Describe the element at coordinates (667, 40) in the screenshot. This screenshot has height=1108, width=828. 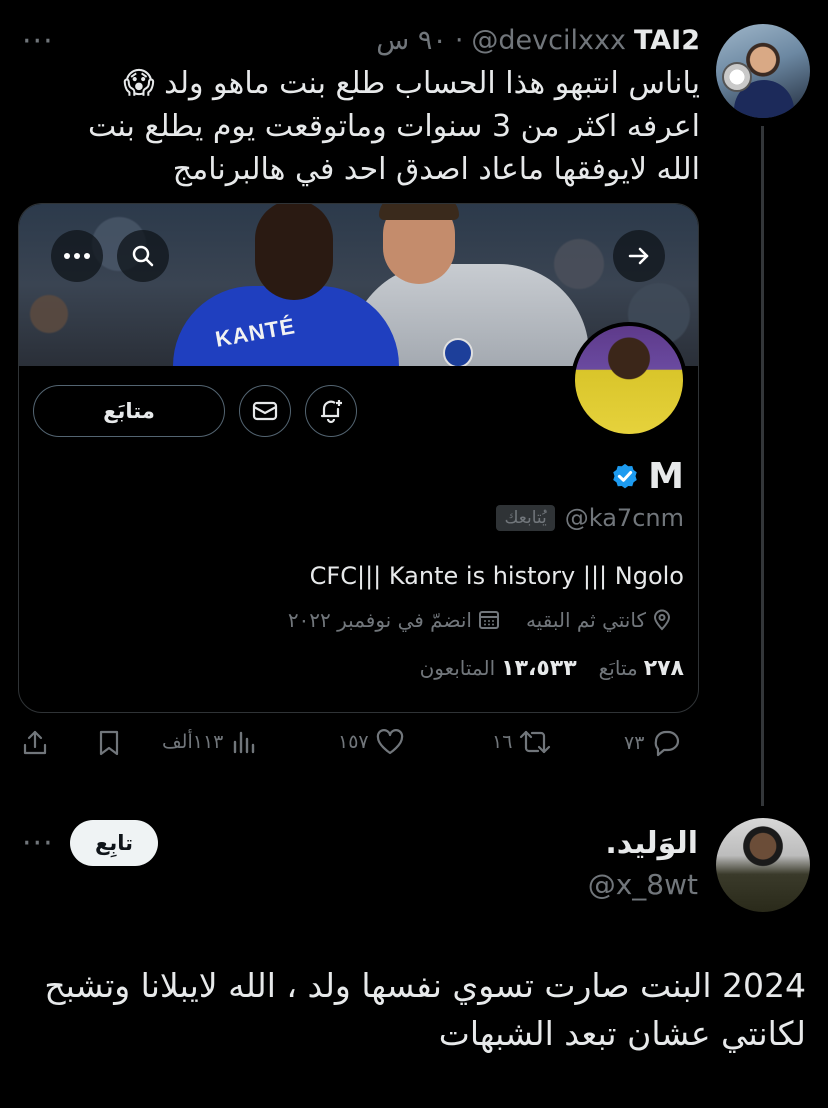
I see `author-name: TAI2` at that location.